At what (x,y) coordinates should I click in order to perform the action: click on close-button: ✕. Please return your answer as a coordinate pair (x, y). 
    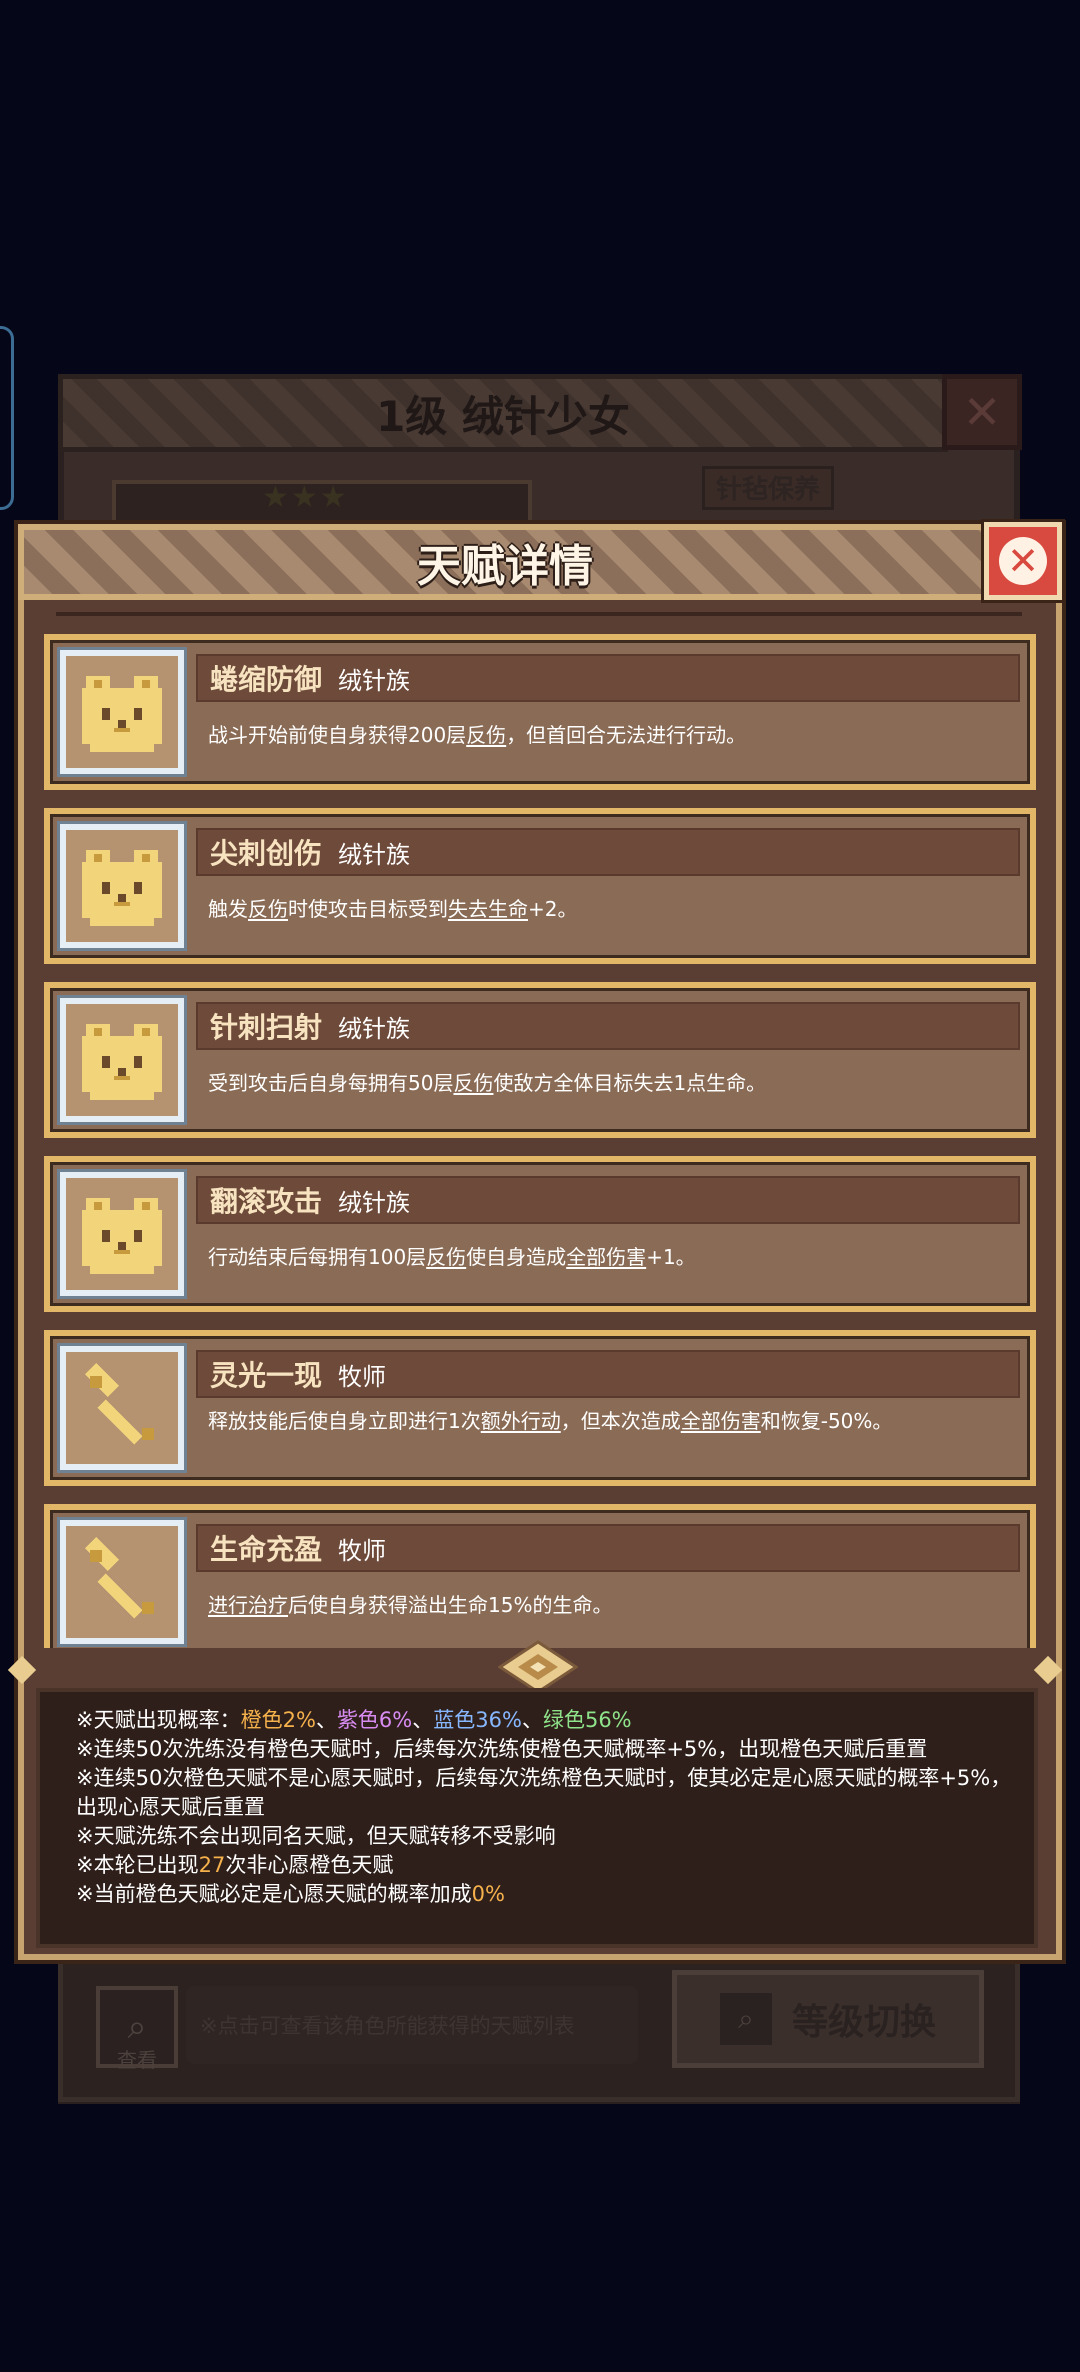
    Looking at the image, I should click on (1023, 561).